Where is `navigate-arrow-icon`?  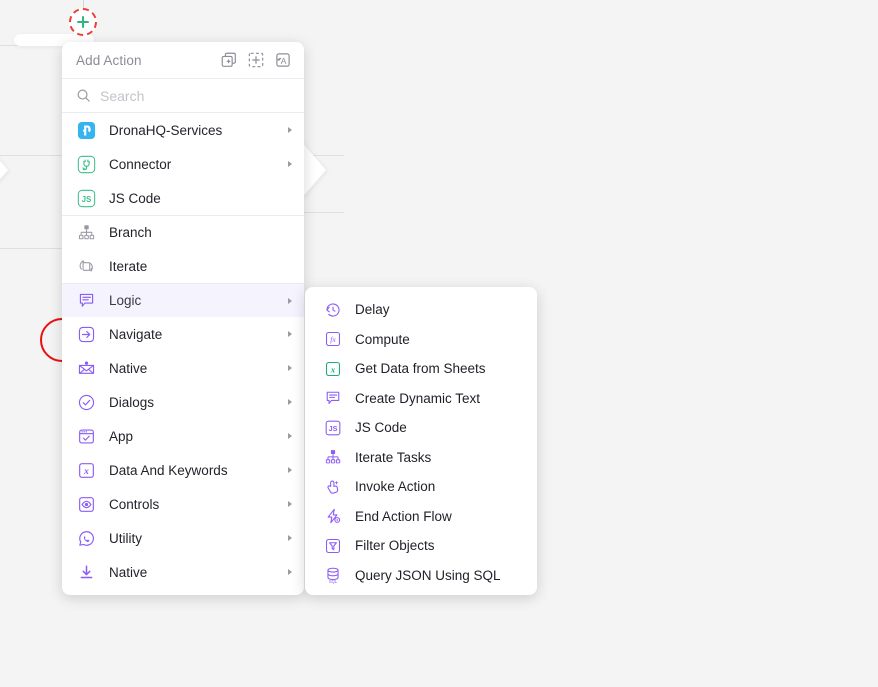 navigate-arrow-icon is located at coordinates (86, 334).